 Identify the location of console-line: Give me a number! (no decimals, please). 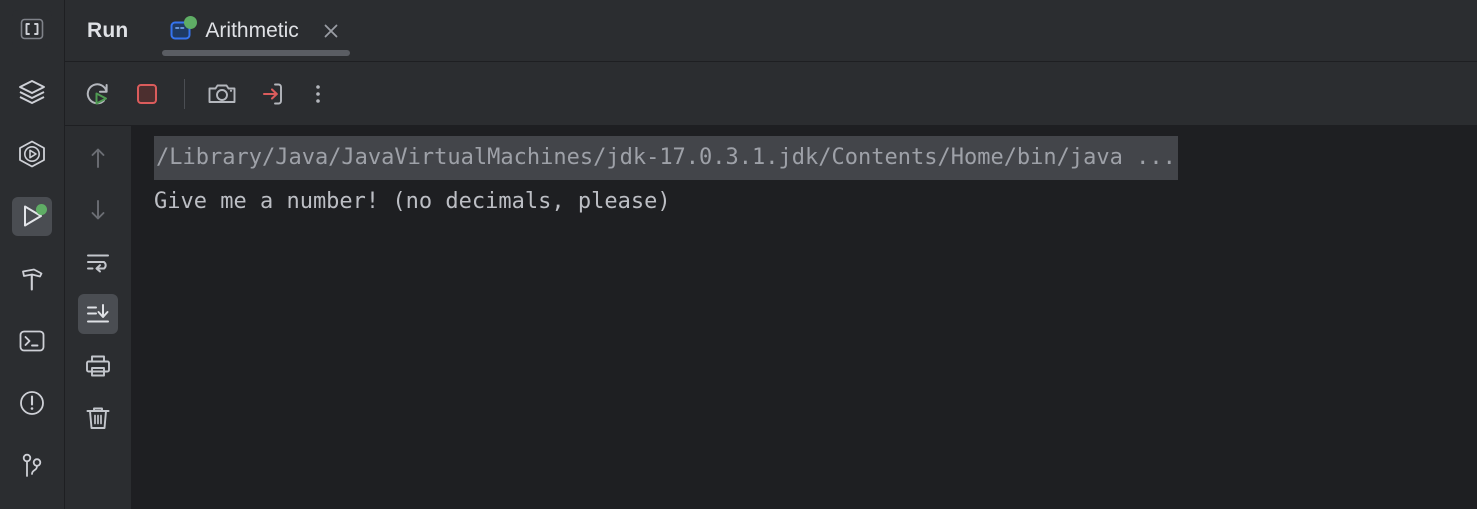
(804, 202).